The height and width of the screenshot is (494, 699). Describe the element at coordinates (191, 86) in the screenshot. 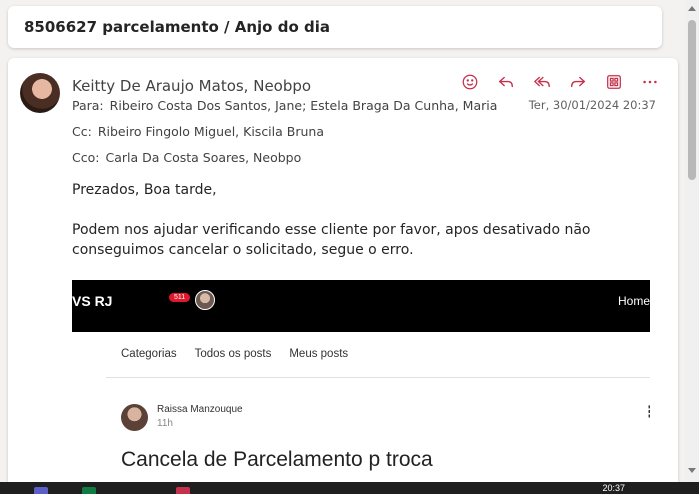

I see `sender-name: Keitty De Araujo Matos, Neobpo` at that location.